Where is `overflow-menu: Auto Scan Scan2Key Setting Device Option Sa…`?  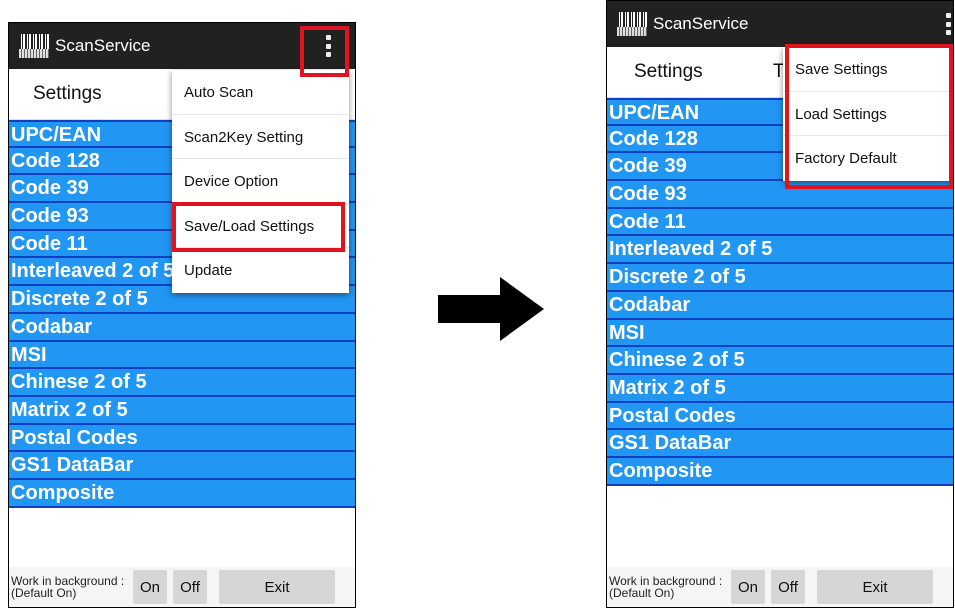 overflow-menu: Auto Scan Scan2Key Setting Device Option Sa… is located at coordinates (260, 181).